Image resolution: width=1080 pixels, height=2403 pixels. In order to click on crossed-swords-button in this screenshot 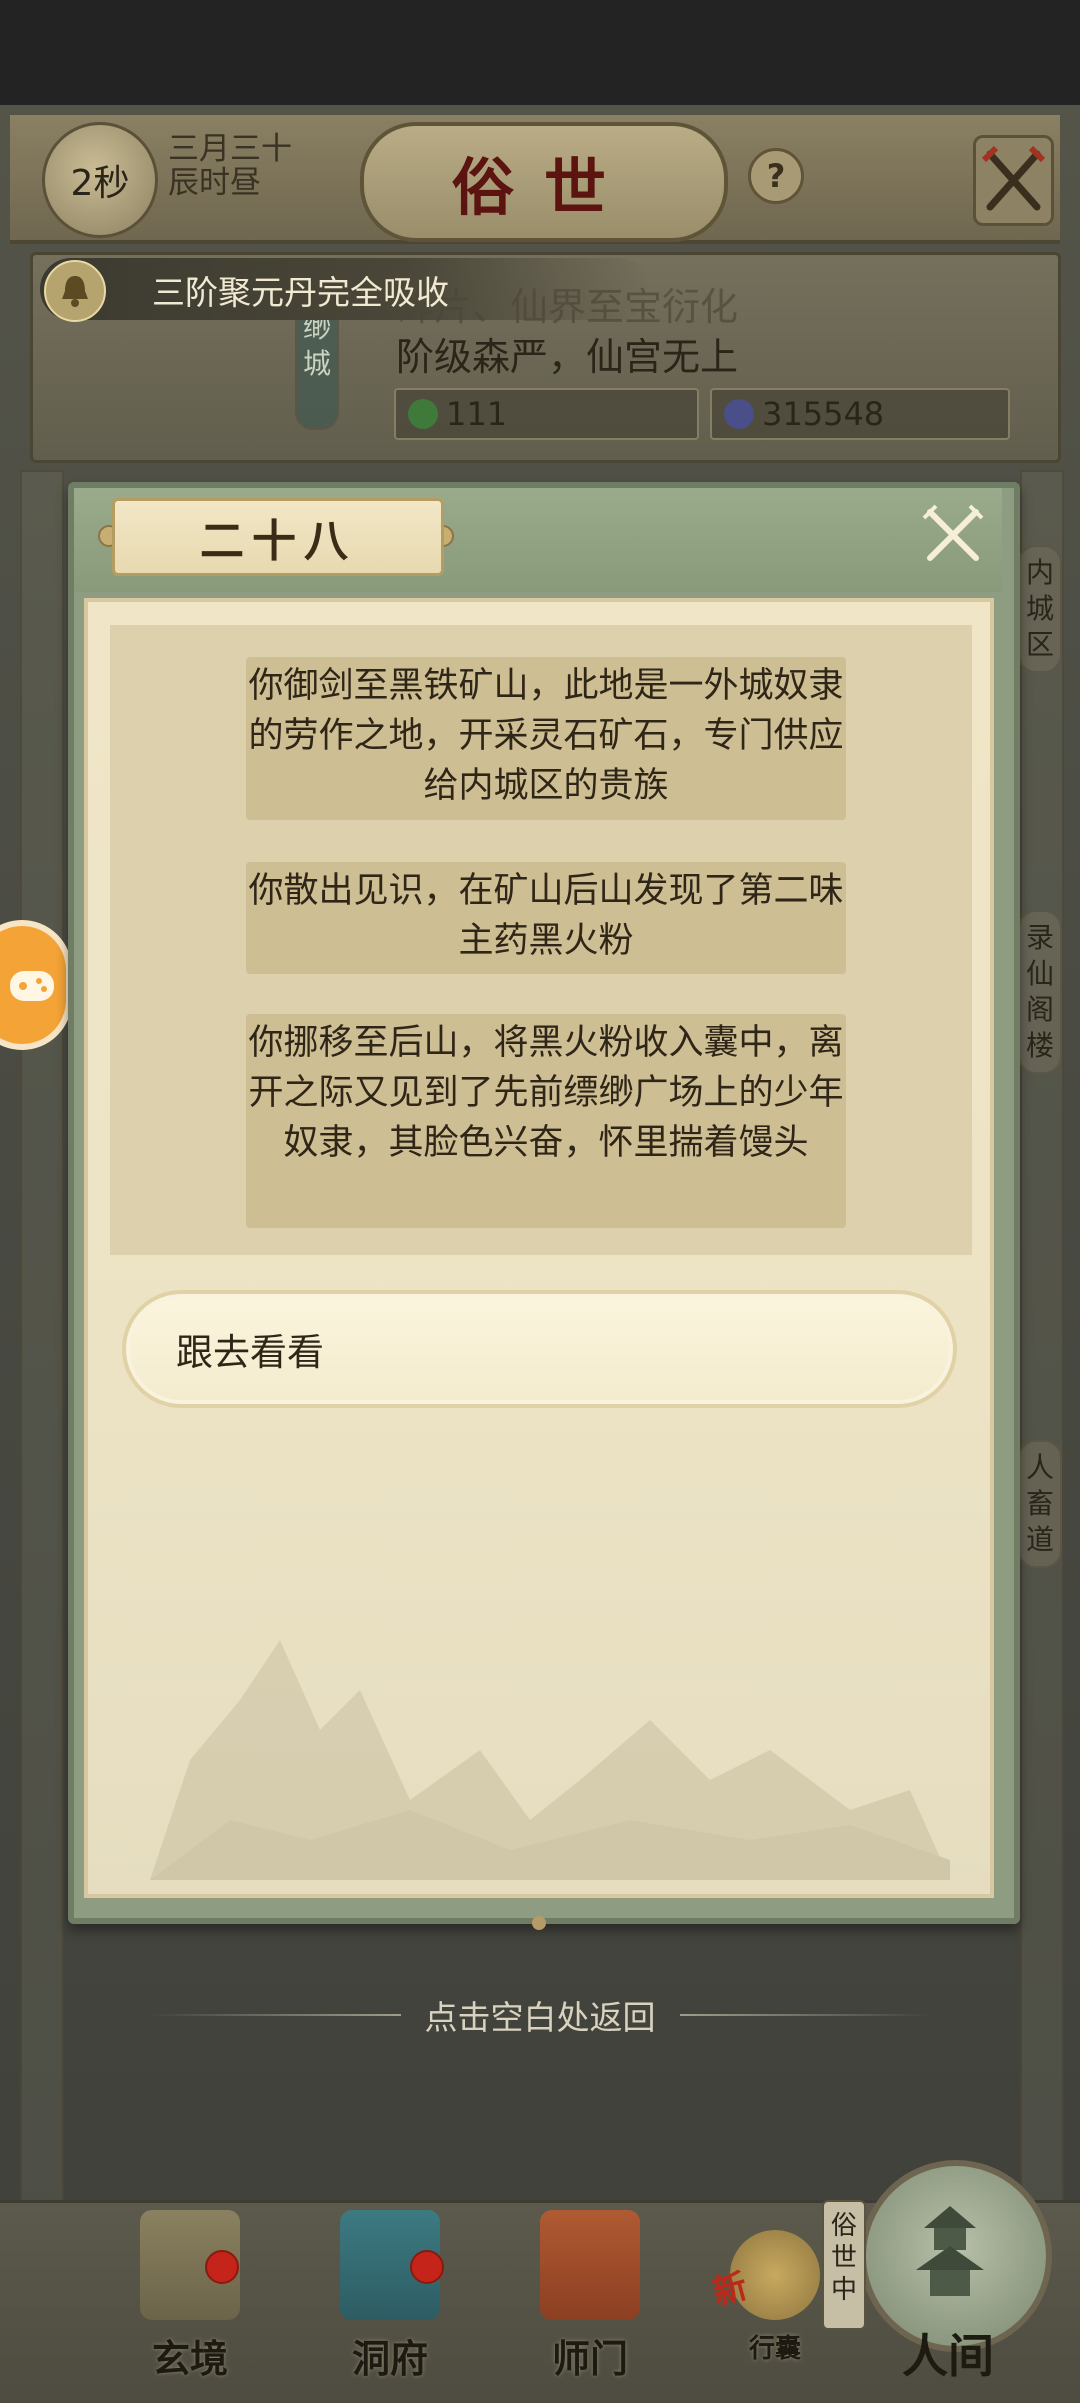, I will do `click(1013, 180)`.